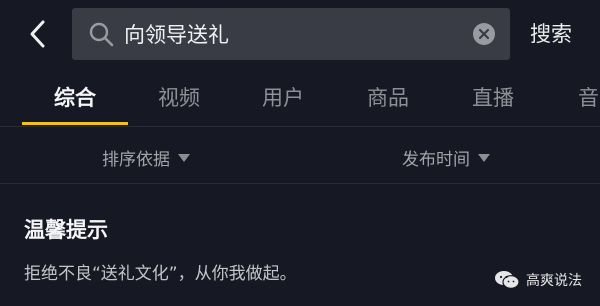 The image size is (600, 306). Describe the element at coordinates (388, 97) in the screenshot. I see `tab-products: 商品` at that location.